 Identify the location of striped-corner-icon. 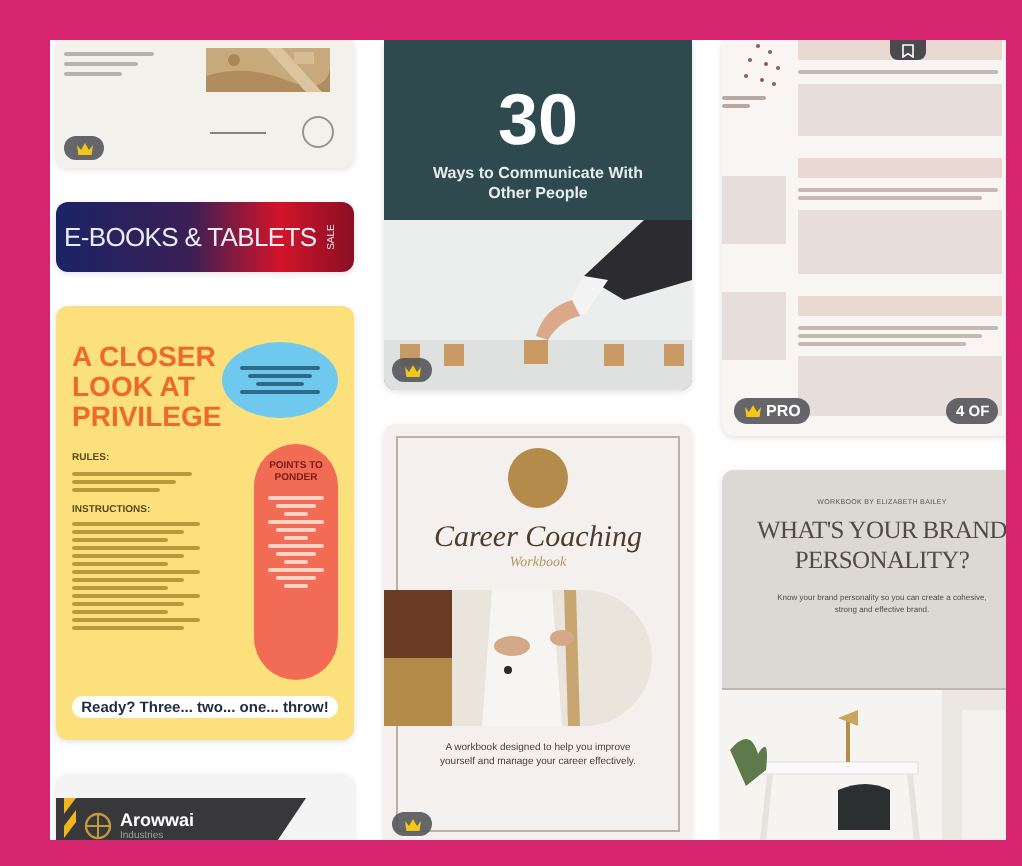
(70, 819).